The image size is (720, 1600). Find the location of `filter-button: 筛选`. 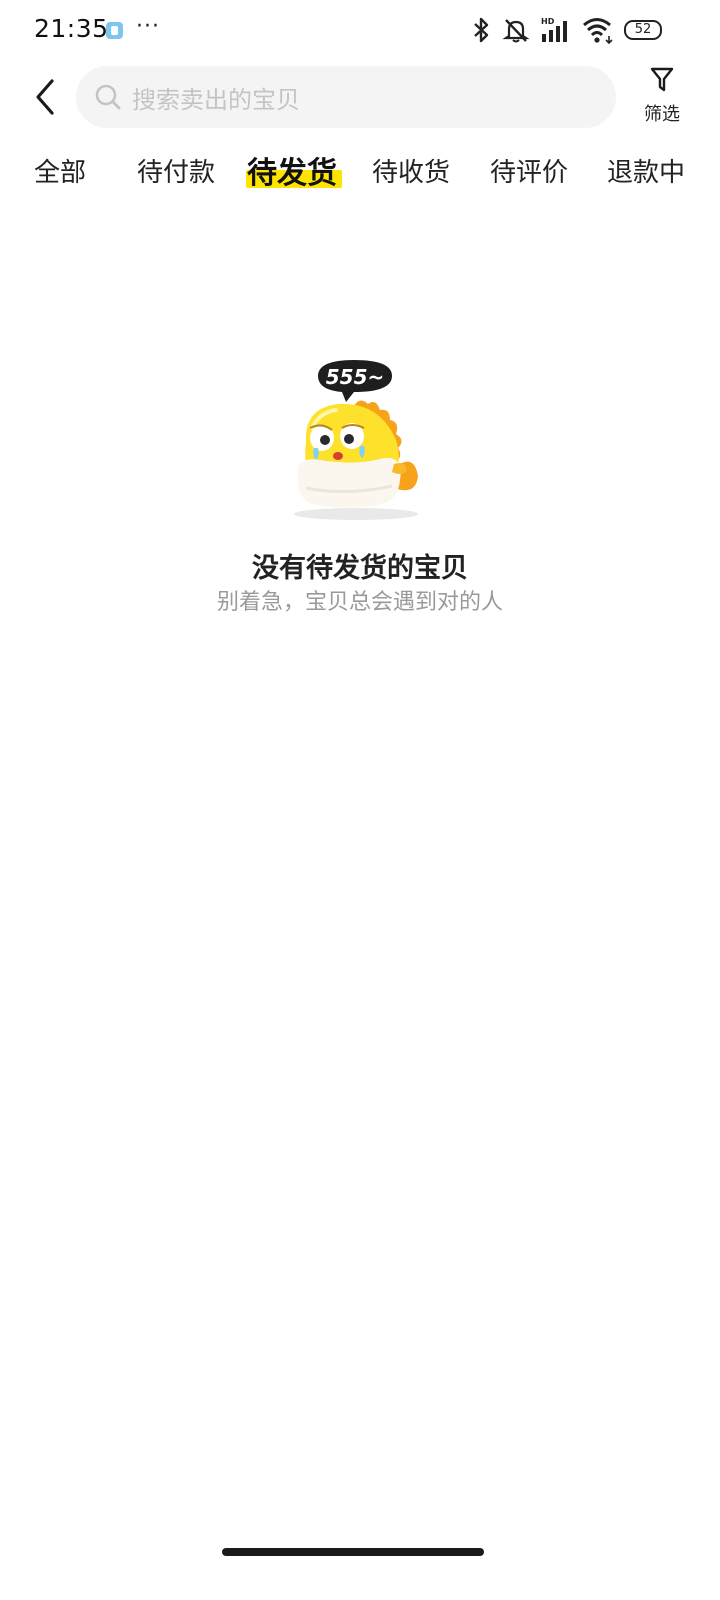

filter-button: 筛选 is located at coordinates (662, 98).